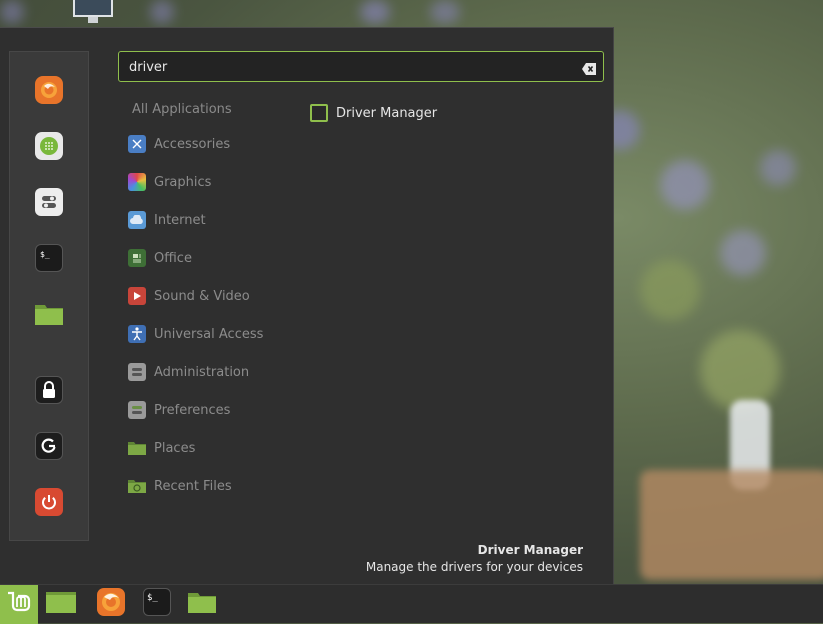 The width and height of the screenshot is (823, 624). I want to click on favorite-terminal: $_, so click(49, 258).